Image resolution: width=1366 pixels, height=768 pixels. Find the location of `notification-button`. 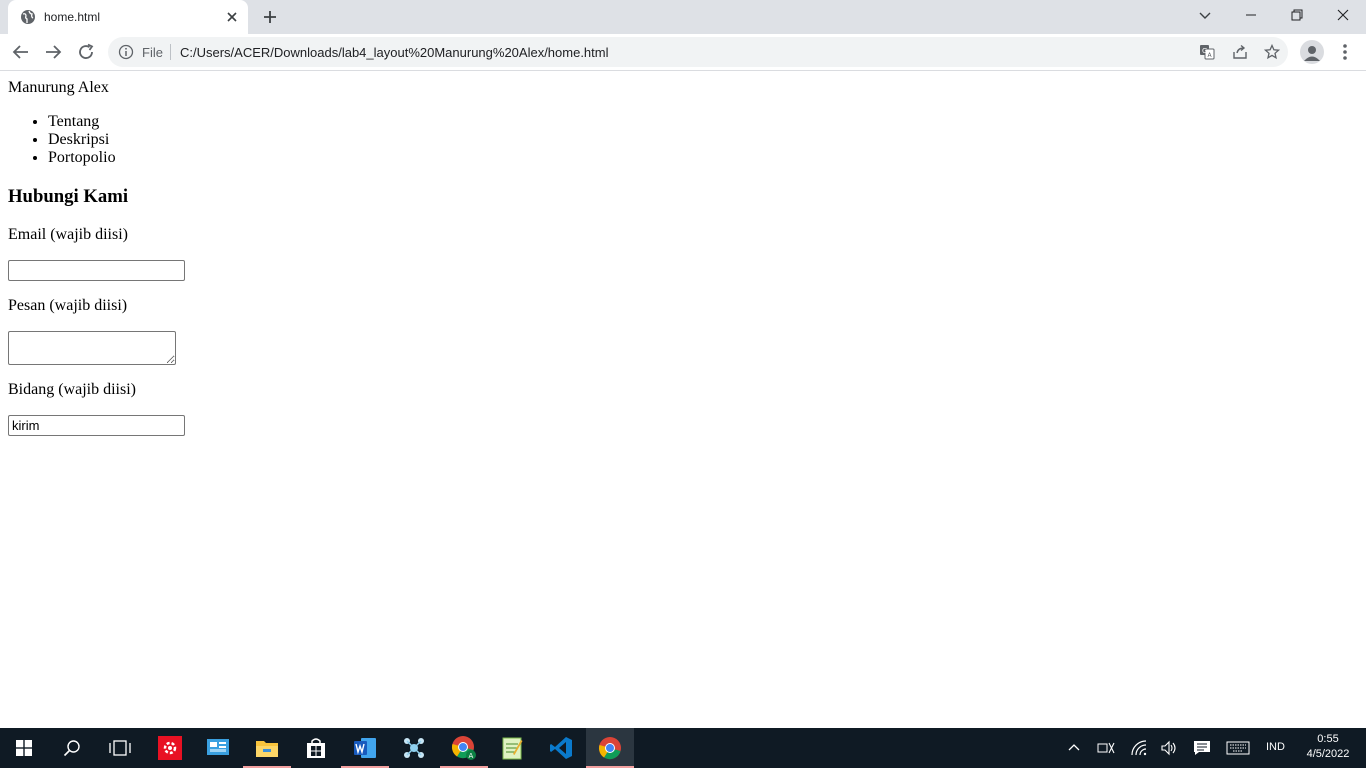

notification-button is located at coordinates (1202, 748).